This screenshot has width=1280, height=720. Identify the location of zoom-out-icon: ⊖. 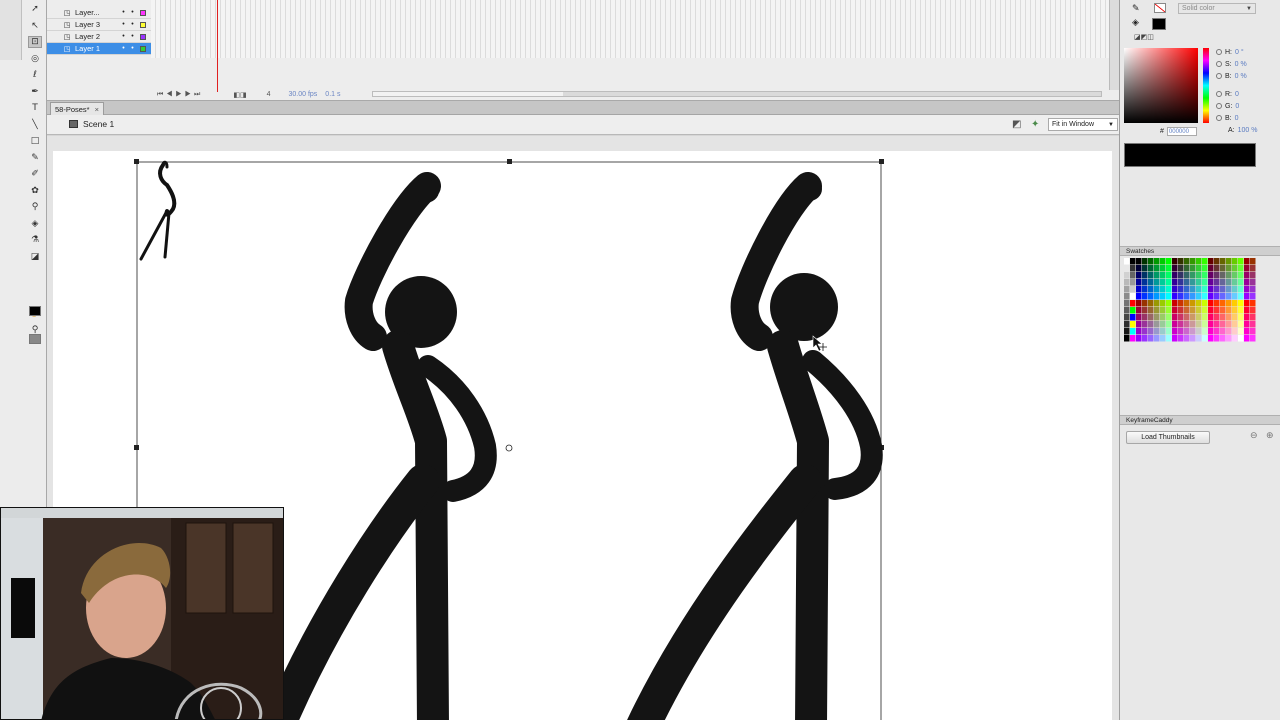
(1256, 437).